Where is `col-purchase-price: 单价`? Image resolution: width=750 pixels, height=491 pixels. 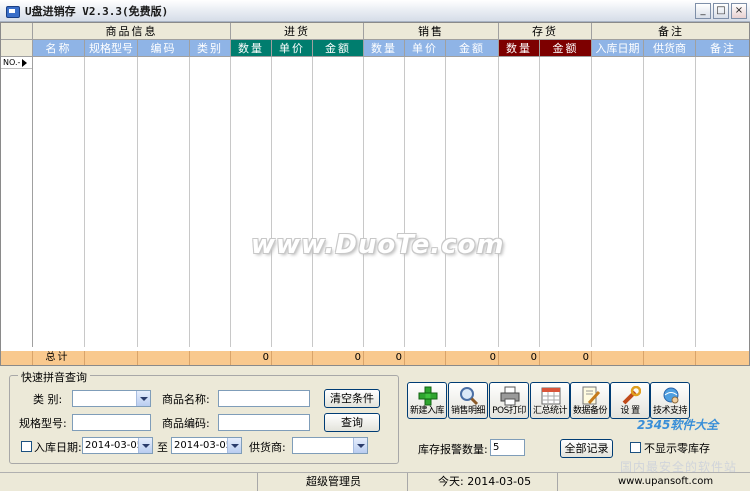 col-purchase-price: 单价 is located at coordinates (292, 48).